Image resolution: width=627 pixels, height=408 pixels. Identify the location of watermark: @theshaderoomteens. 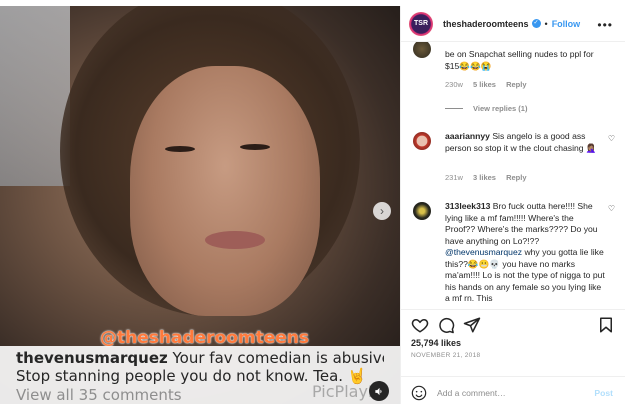
(205, 338).